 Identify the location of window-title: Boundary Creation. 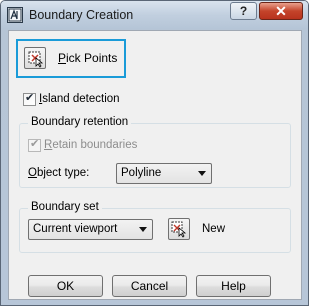
(81, 15).